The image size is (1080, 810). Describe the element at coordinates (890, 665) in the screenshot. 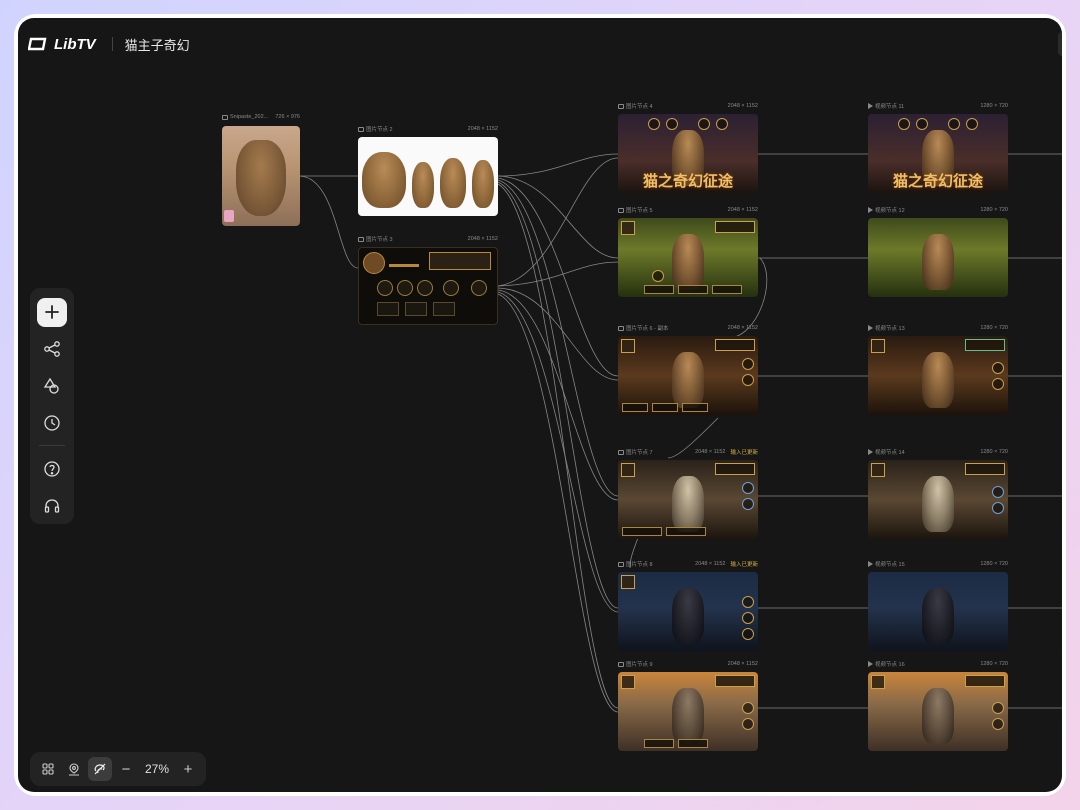

I see `node-title: 视频节点 16` at that location.